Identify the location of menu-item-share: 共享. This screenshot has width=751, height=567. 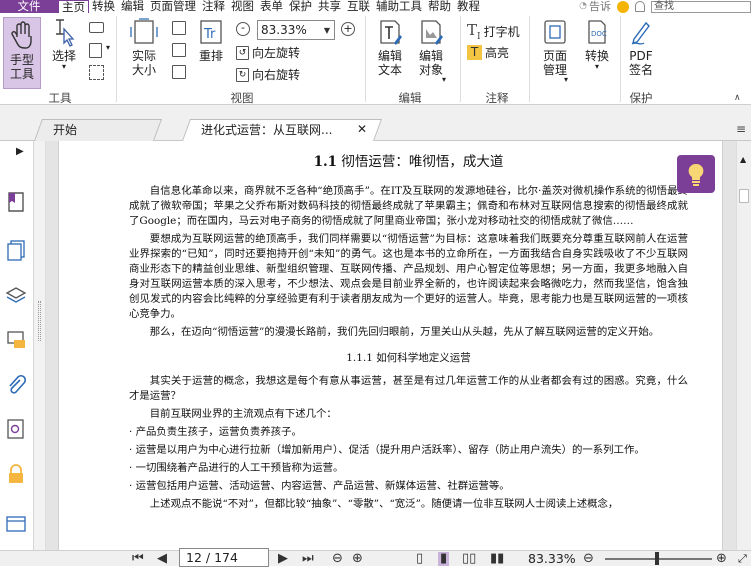
(329, 6).